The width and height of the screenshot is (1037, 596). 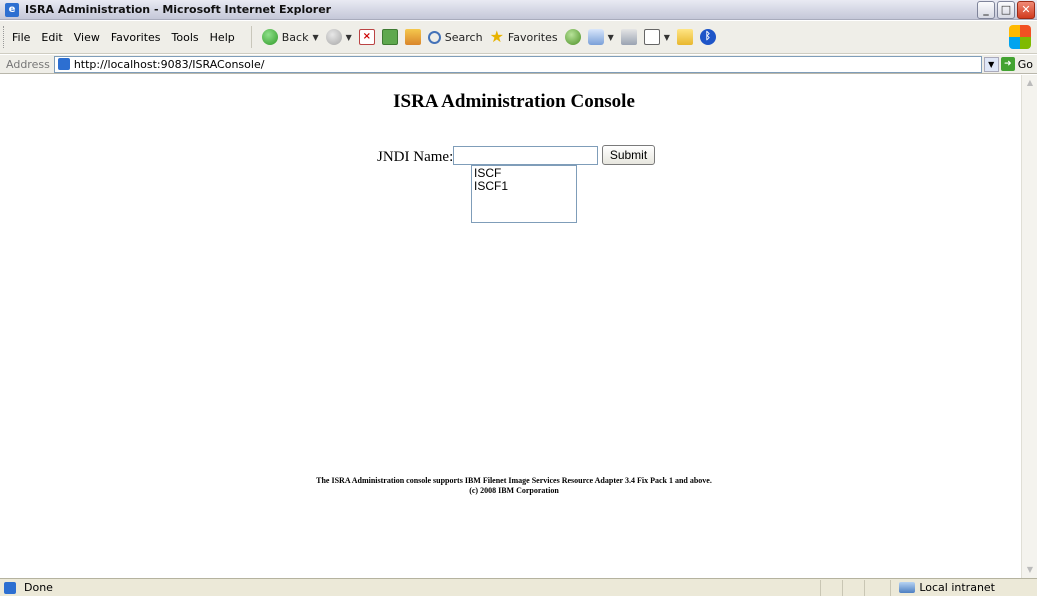 I want to click on edit-icon, so click(x=651, y=37).